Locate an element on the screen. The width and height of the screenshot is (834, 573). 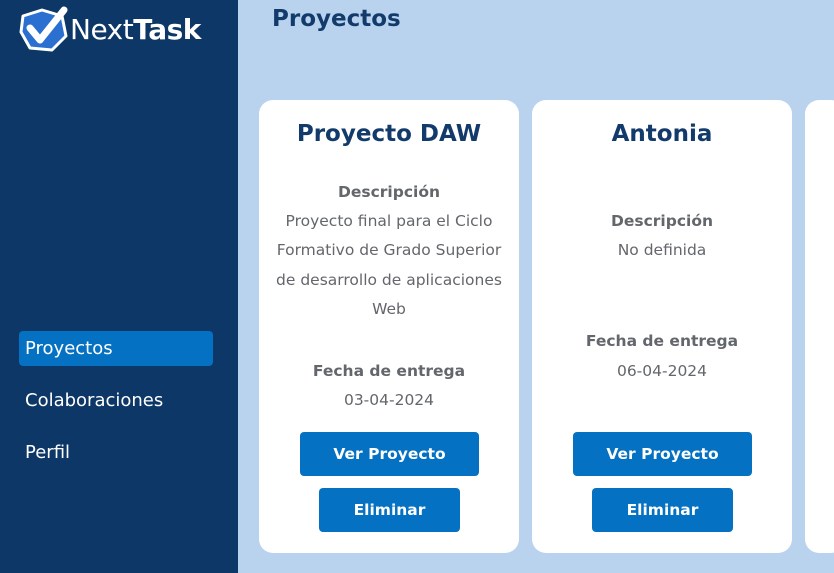
description-line: Formativo de Grado Superior is located at coordinates (389, 250).